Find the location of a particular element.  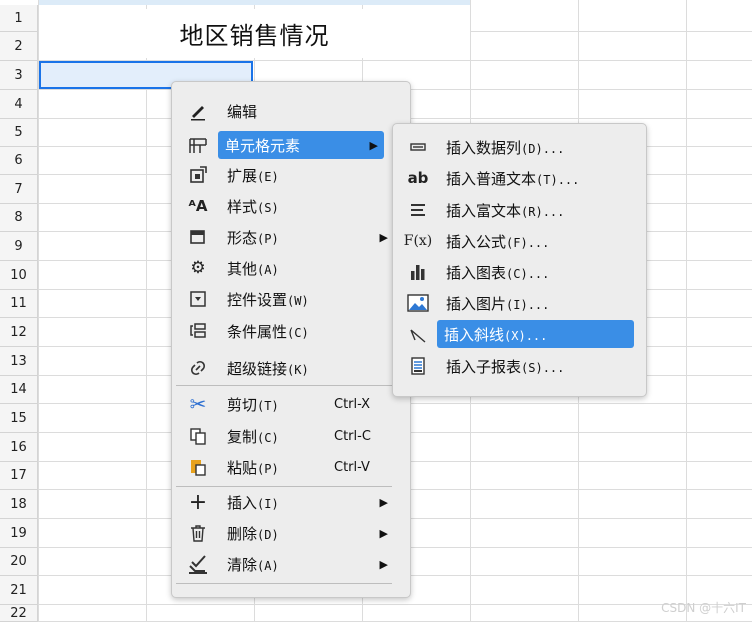

scissors-icon: ✂ is located at coordinates (198, 404).